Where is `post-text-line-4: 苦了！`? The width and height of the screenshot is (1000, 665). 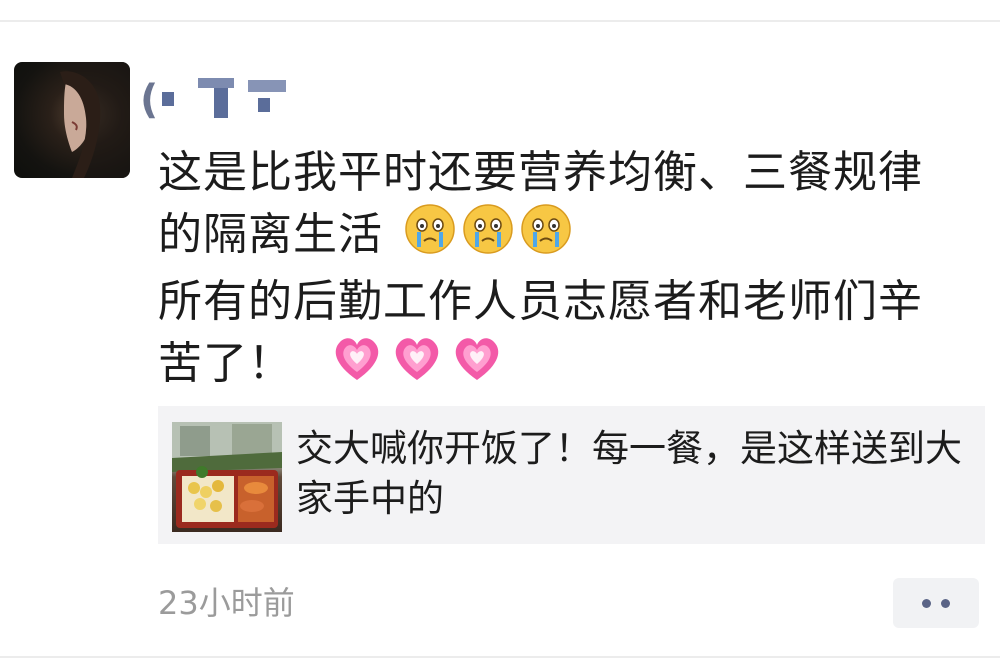 post-text-line-4: 苦了！ is located at coordinates (225, 363).